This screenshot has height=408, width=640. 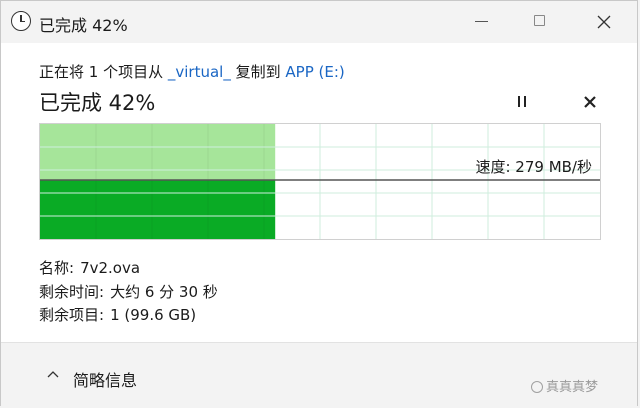 I want to click on watermark: 真真真梦, so click(x=564, y=385).